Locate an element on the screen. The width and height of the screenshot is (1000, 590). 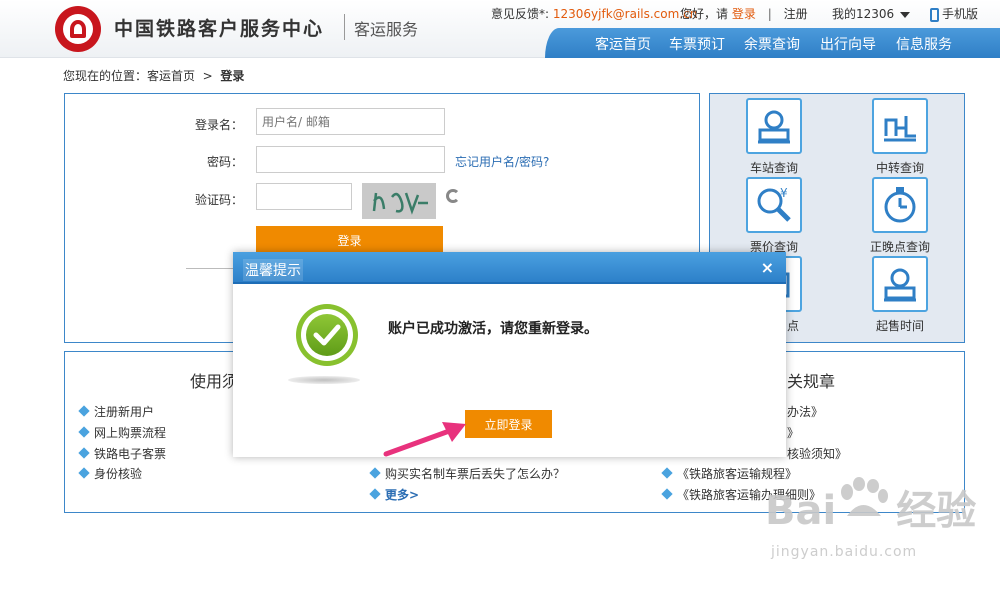
mobile-link: 手机版 is located at coordinates (954, 13).